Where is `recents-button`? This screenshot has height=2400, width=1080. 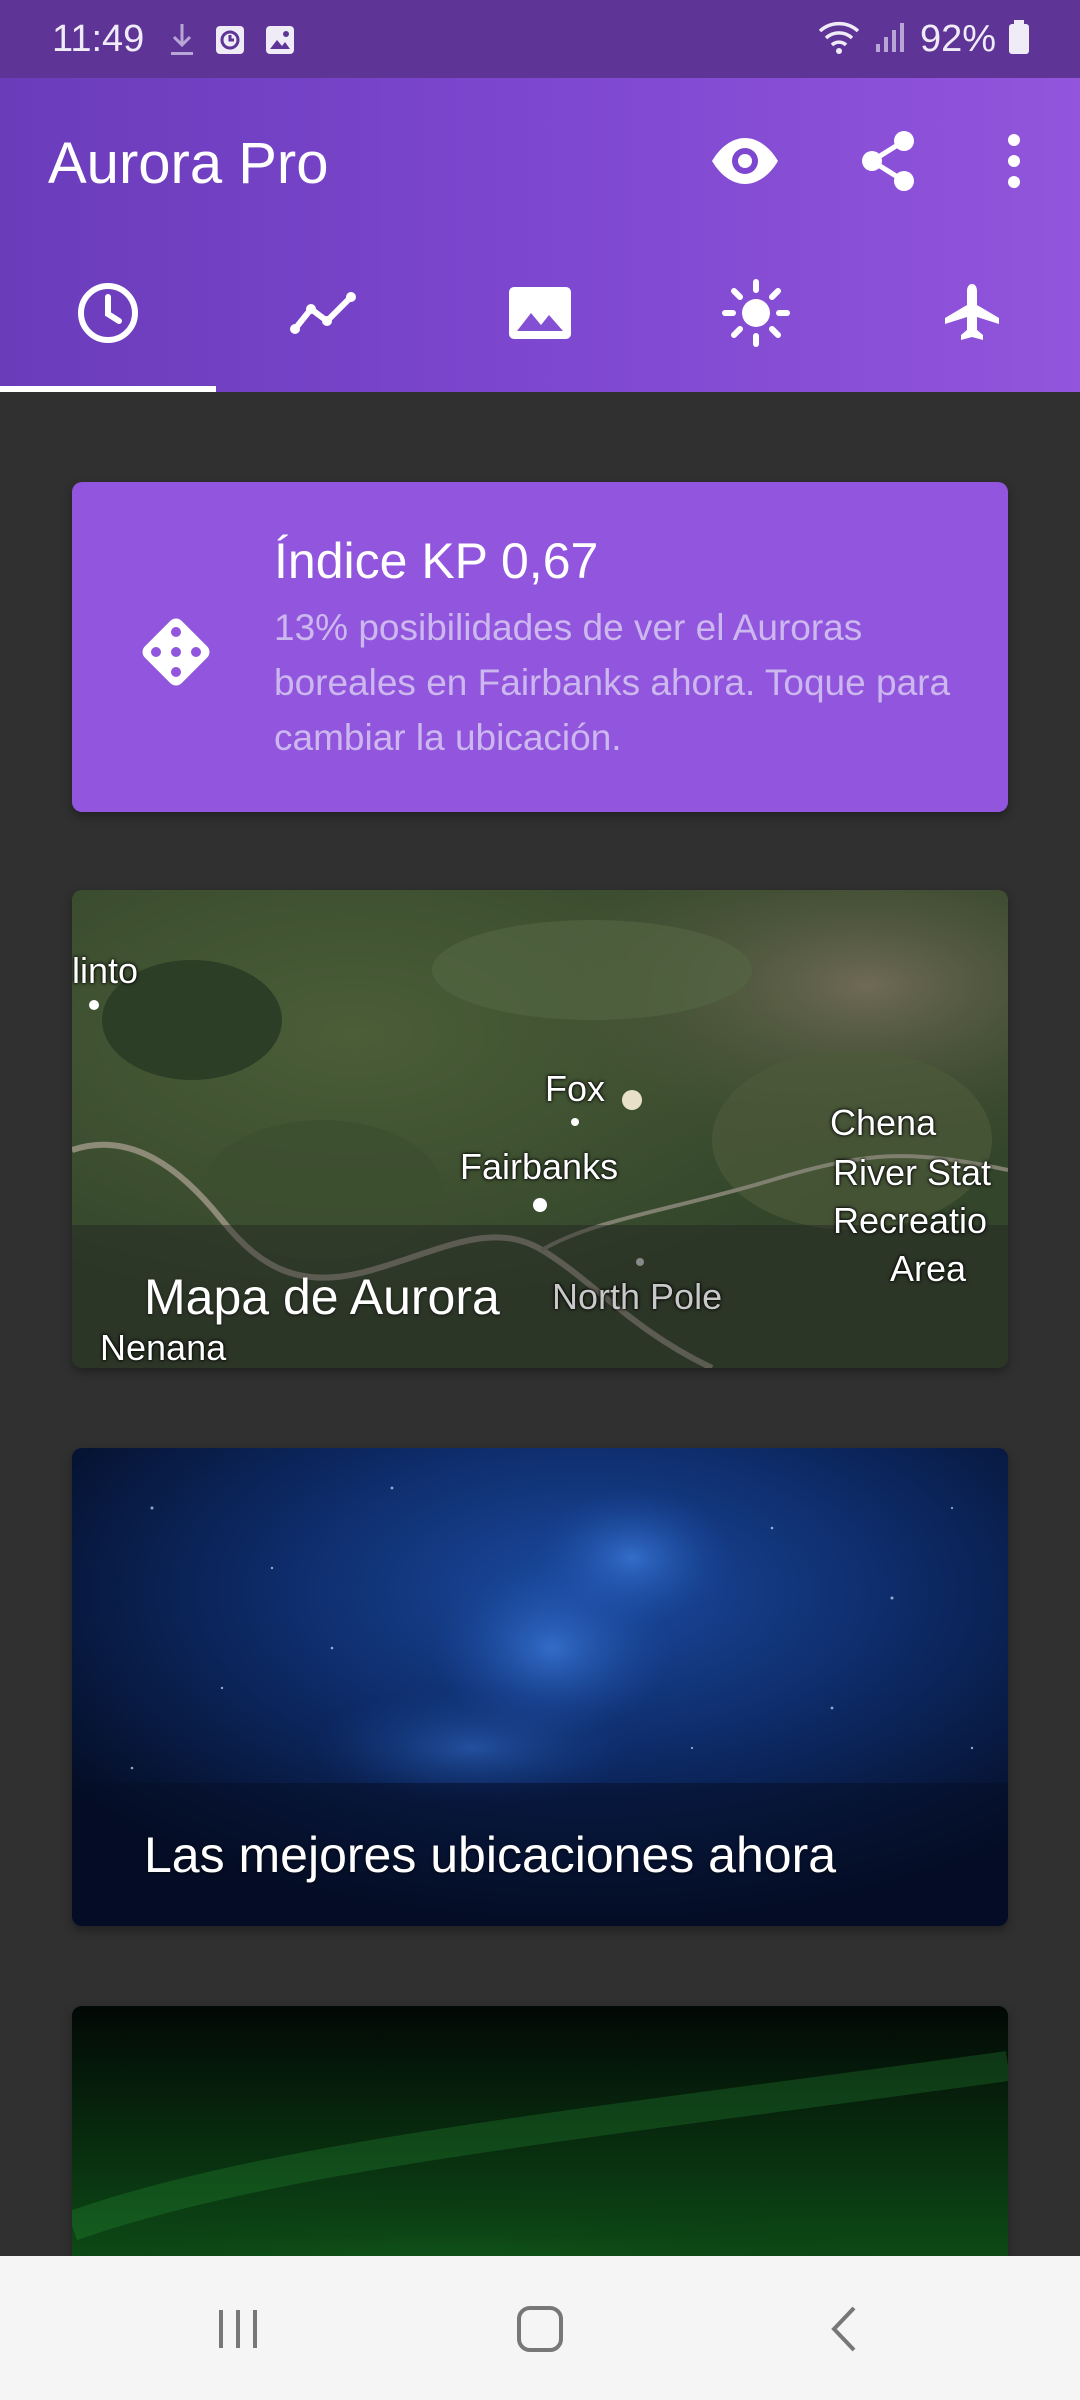 recents-button is located at coordinates (238, 2331).